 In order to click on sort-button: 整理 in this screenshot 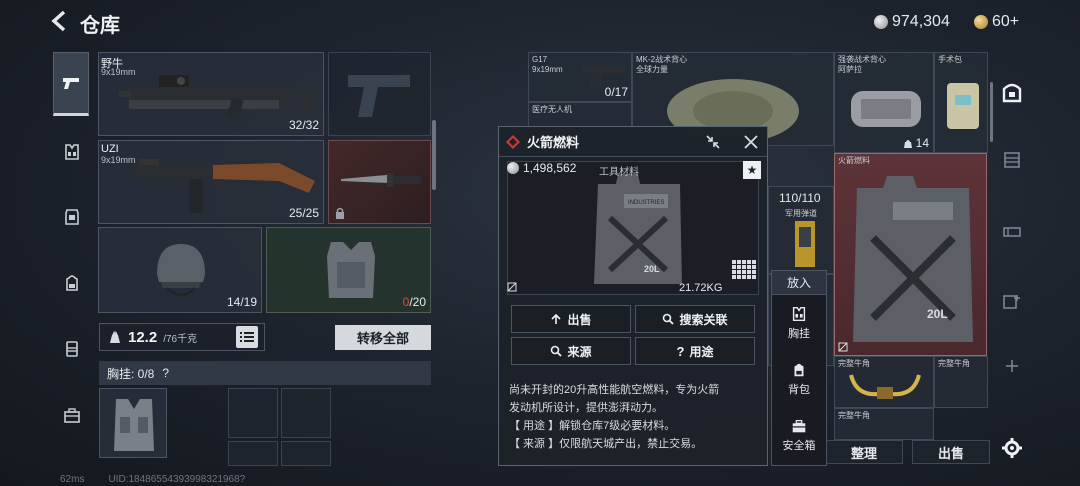, I will do `click(864, 452)`.